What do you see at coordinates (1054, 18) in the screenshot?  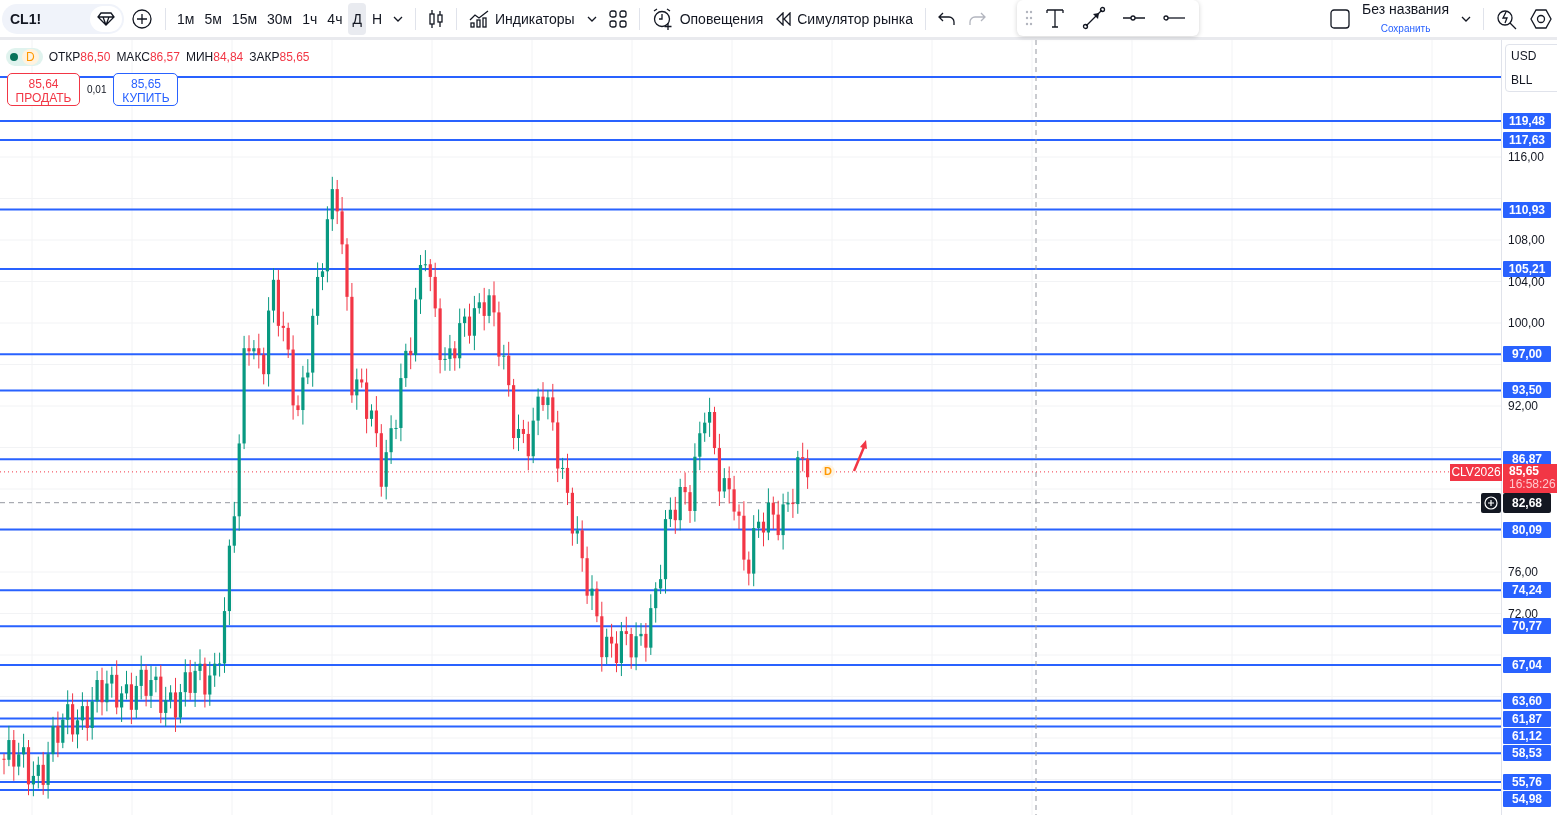 I see `text-tool-icon` at bounding box center [1054, 18].